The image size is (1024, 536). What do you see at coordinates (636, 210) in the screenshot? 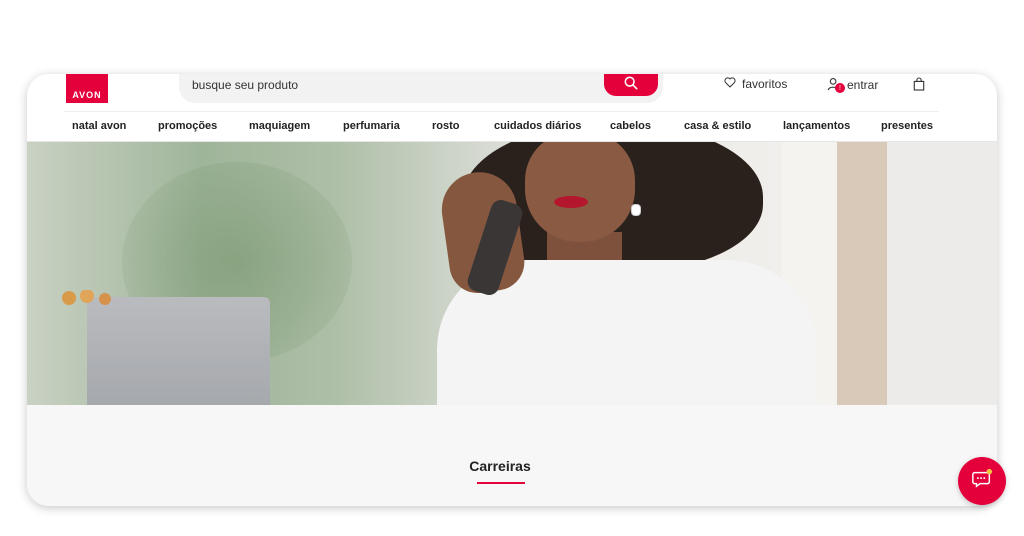
I see `hero-person-earring` at bounding box center [636, 210].